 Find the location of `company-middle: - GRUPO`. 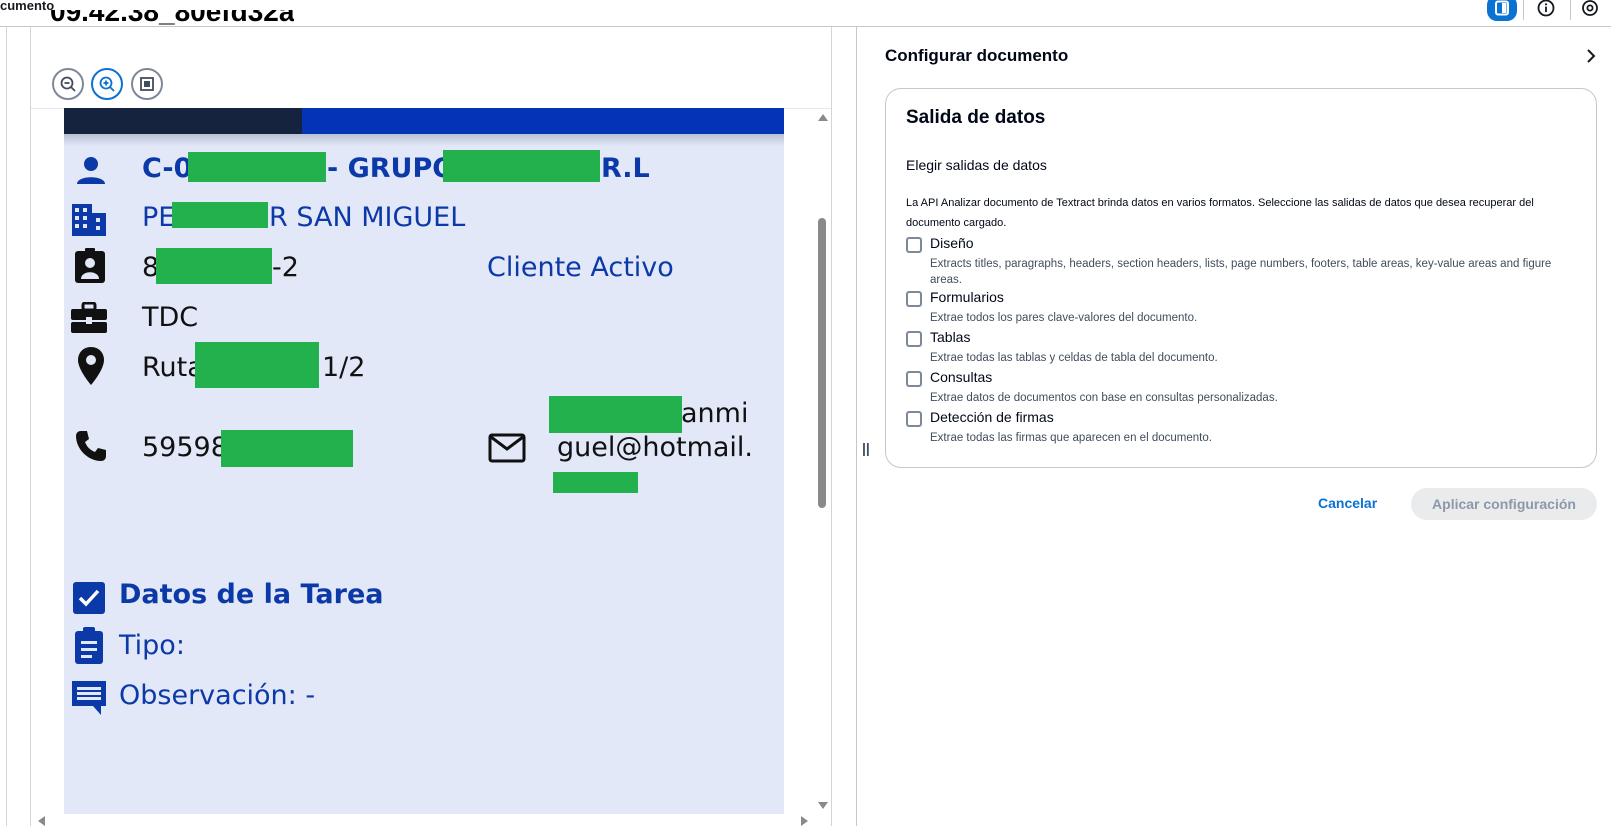

company-middle: - GRUPO is located at coordinates (391, 168).